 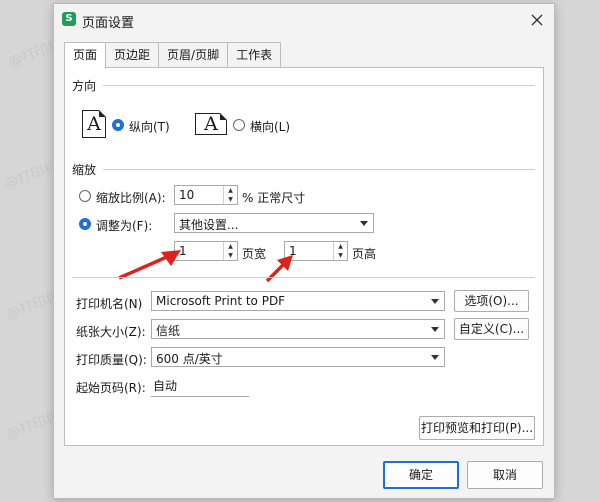 I want to click on spreadsheet-app-icon: S, so click(x=69, y=19).